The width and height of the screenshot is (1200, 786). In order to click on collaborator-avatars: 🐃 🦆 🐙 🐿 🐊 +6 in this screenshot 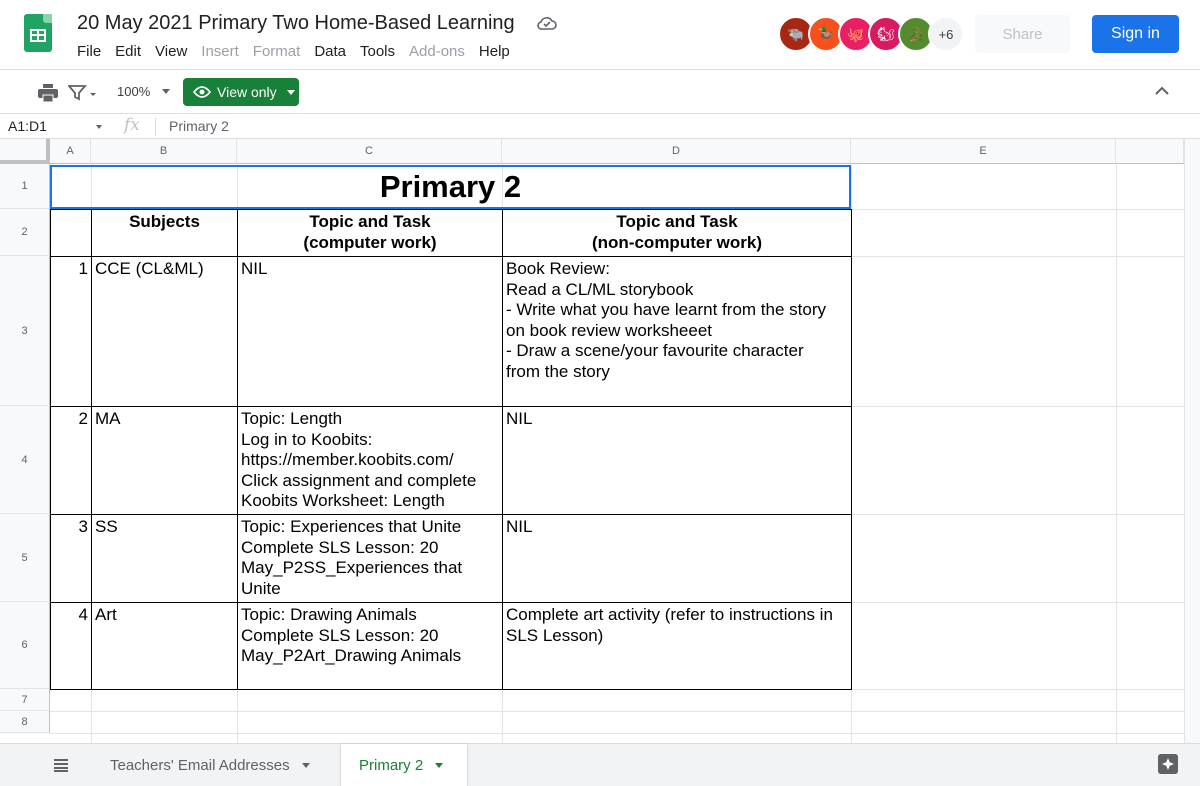, I will do `click(871, 34)`.